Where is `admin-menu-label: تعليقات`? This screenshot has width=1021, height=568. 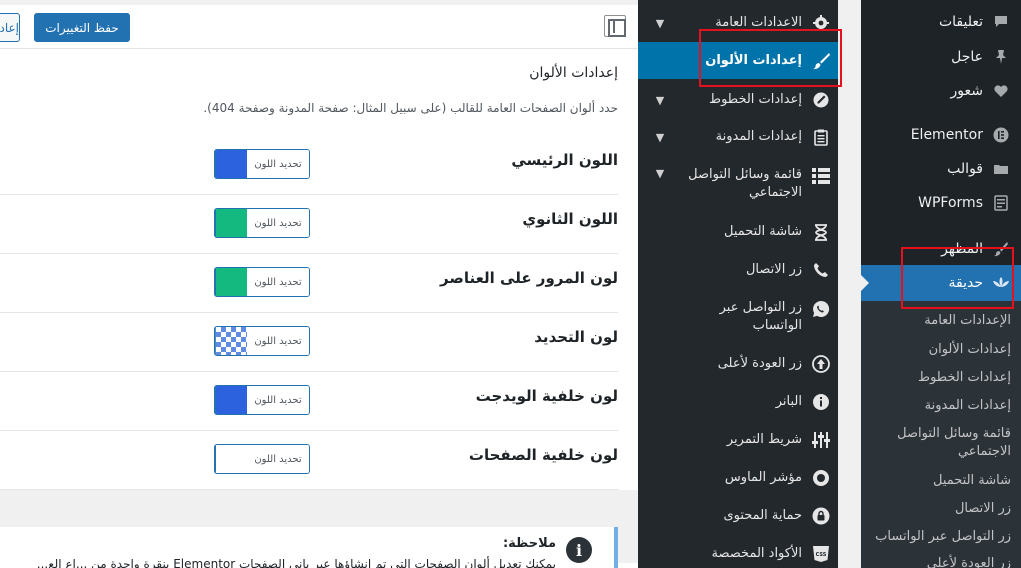
admin-menu-label: تعليقات is located at coordinates (960, 22).